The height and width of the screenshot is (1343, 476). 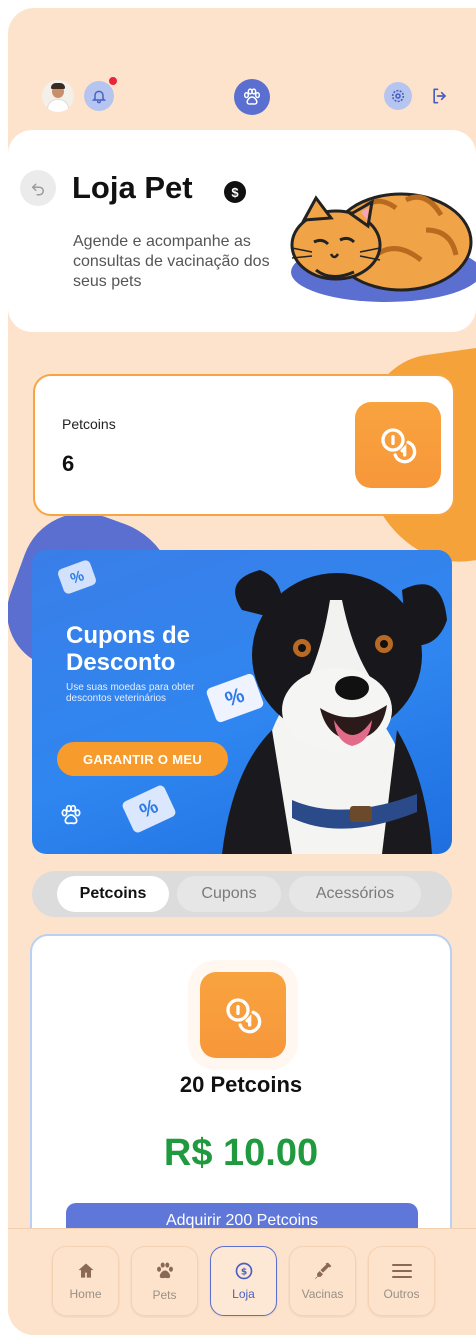 What do you see at coordinates (132, 187) in the screenshot?
I see `page-title: Loja Pet` at bounding box center [132, 187].